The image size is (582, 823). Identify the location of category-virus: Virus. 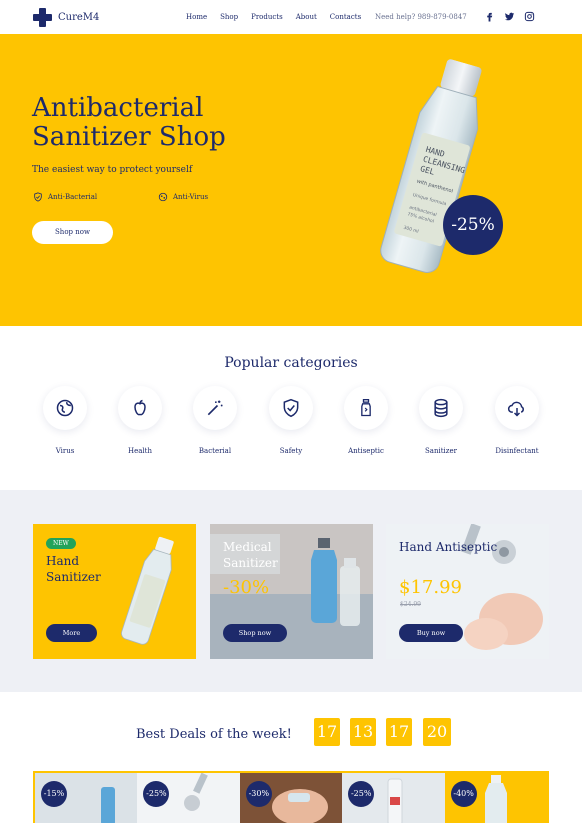
(65, 420).